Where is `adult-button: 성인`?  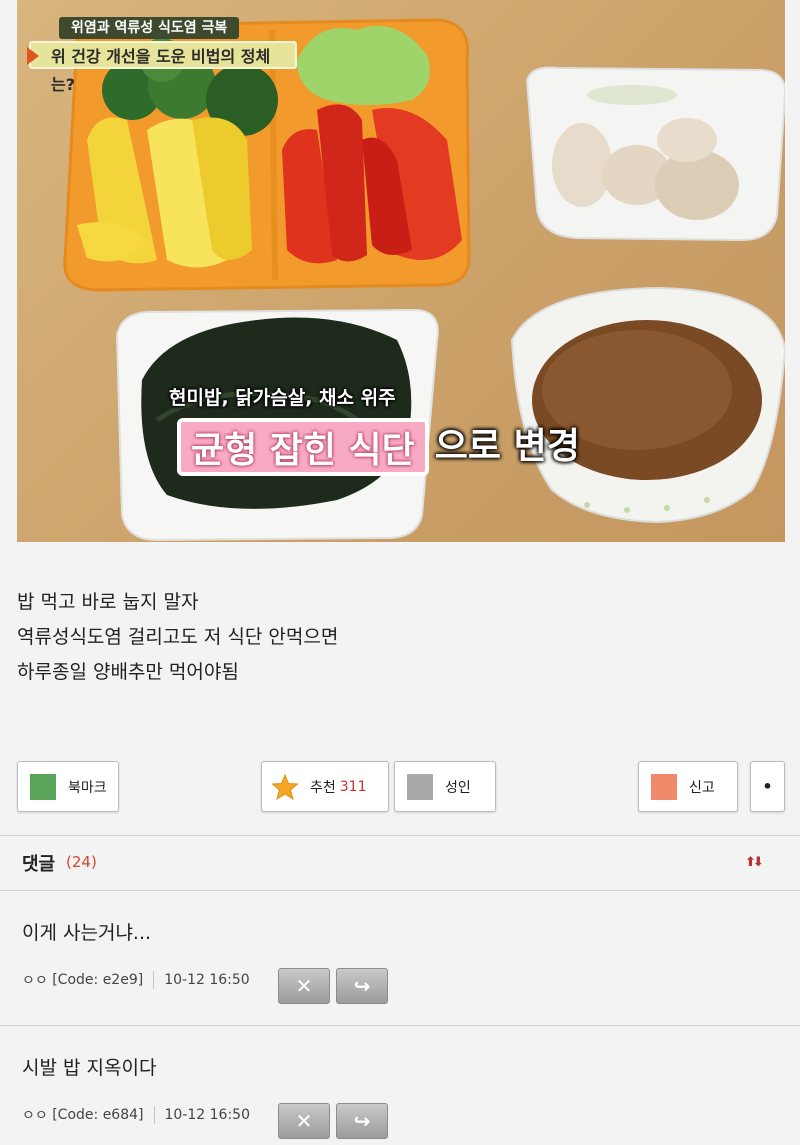 adult-button: 성인 is located at coordinates (445, 786).